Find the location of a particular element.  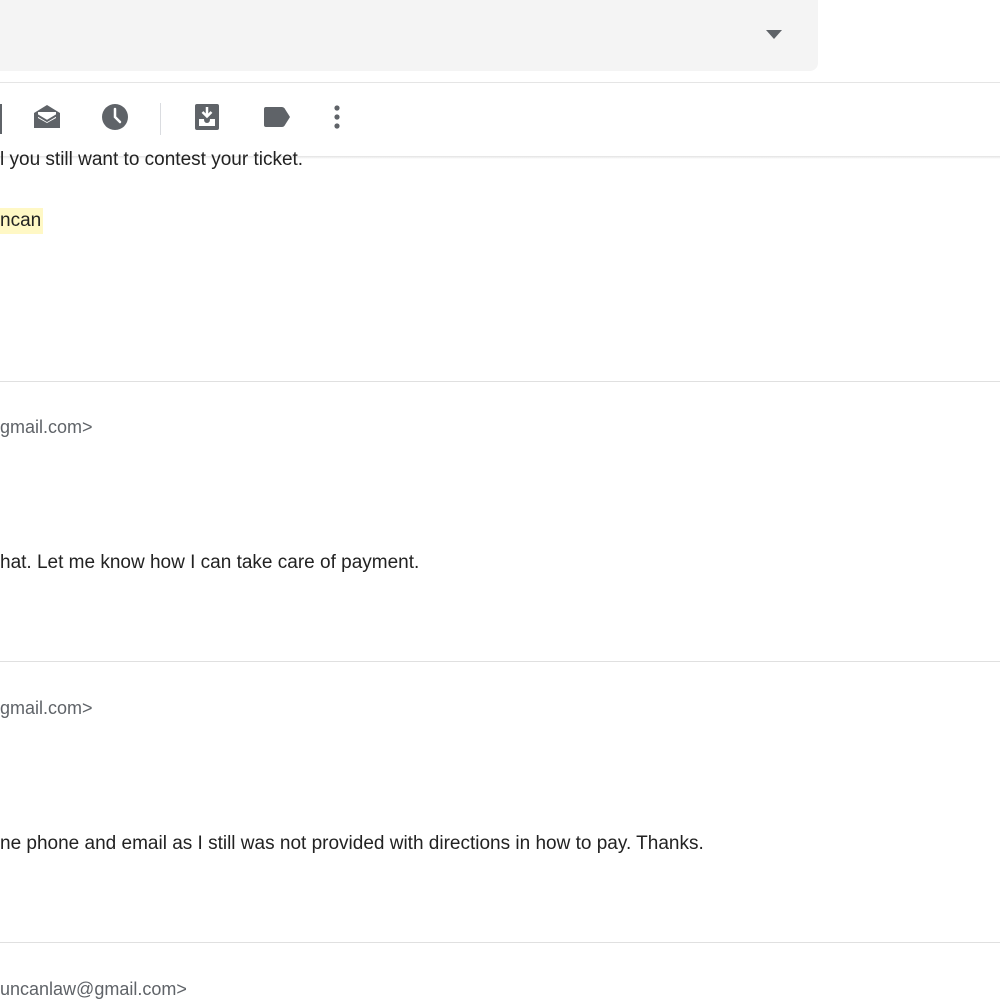

message-body-line: l you still want to contest your ticket. is located at coordinates (152, 159).